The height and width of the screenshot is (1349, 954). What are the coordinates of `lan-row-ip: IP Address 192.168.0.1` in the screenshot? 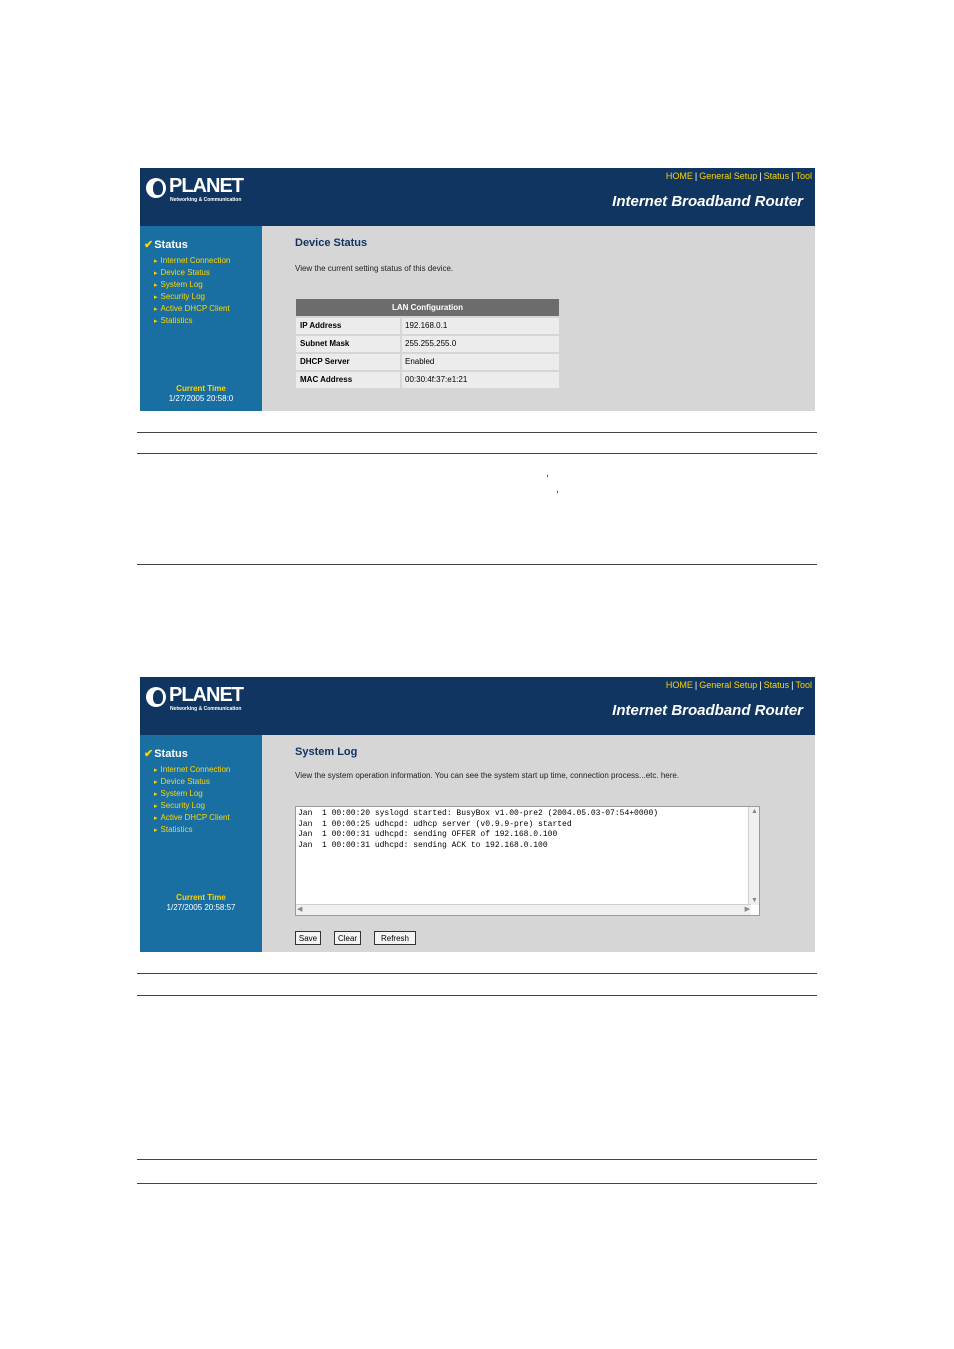 It's located at (427, 326).